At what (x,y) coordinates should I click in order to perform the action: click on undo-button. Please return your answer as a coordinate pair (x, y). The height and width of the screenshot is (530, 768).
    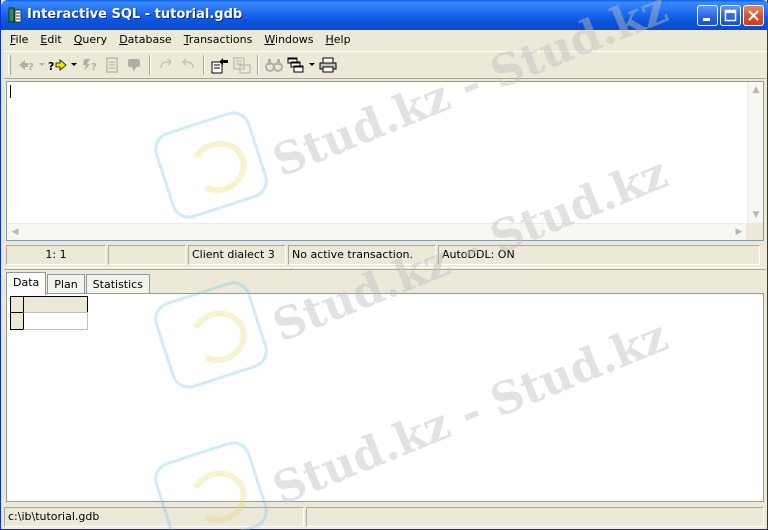
    Looking at the image, I should click on (188, 65).